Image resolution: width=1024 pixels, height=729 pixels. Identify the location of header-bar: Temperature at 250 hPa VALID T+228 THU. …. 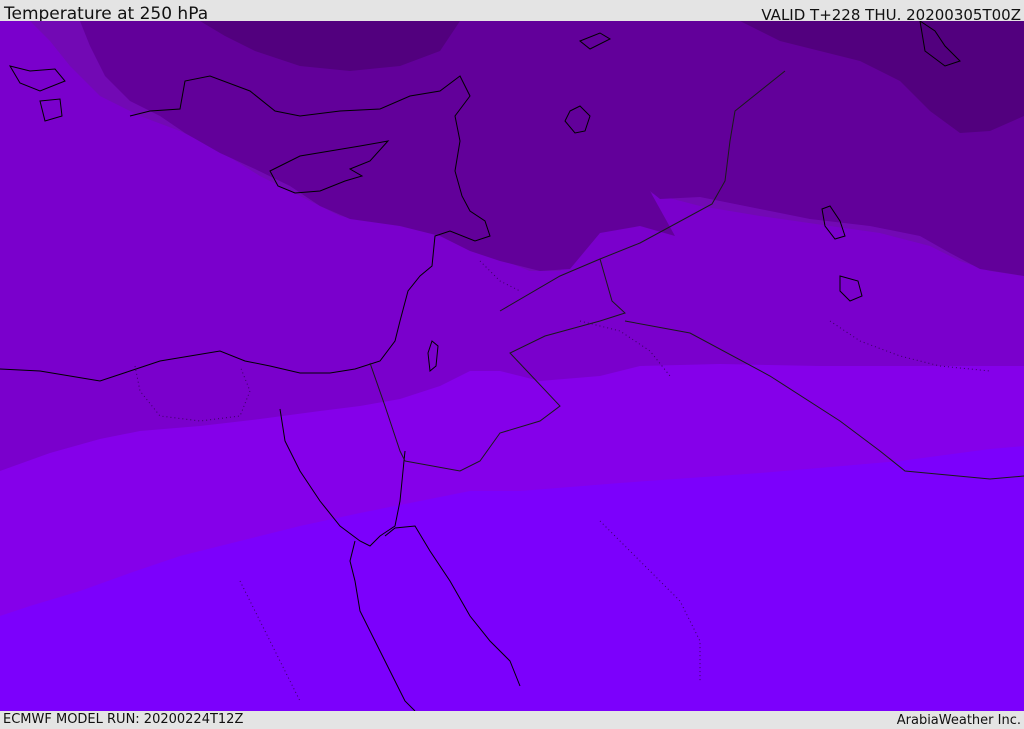
(512, 12).